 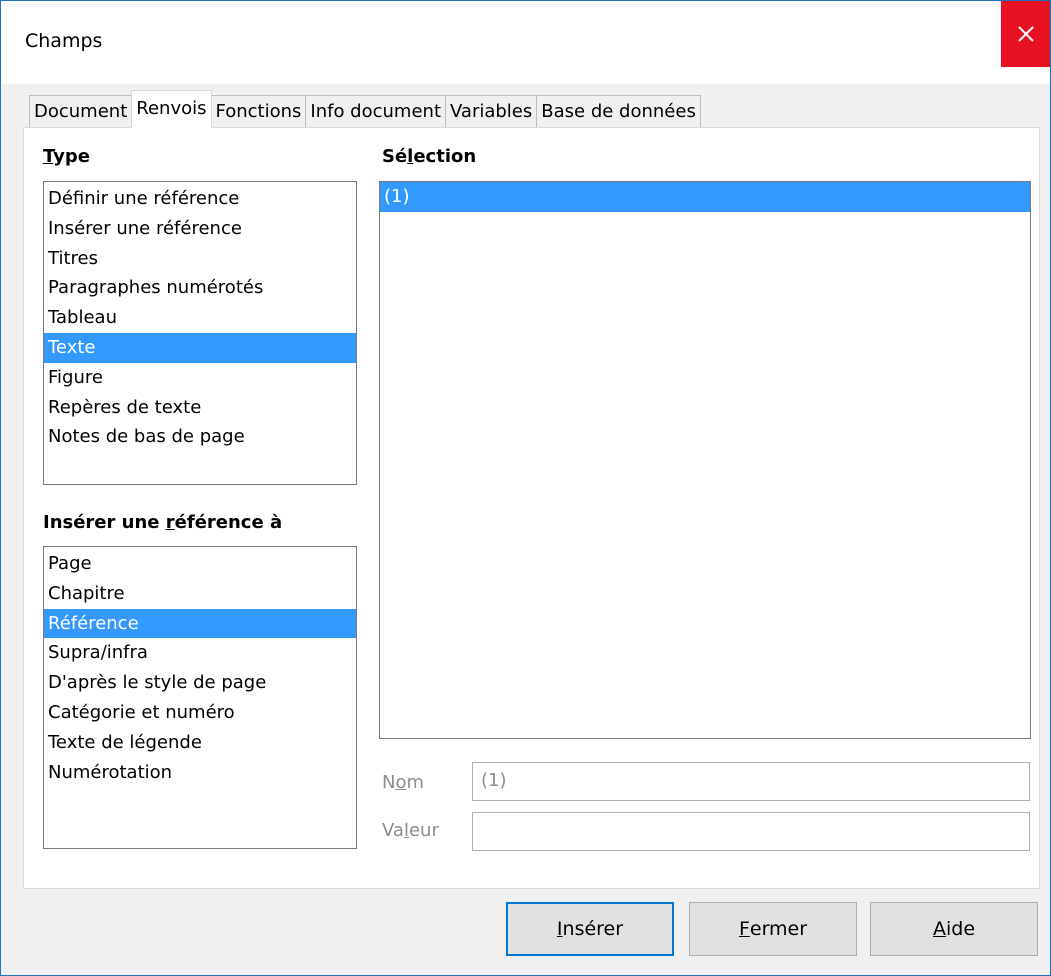 What do you see at coordinates (403, 782) in the screenshot?
I see `name-label: Nom` at bounding box center [403, 782].